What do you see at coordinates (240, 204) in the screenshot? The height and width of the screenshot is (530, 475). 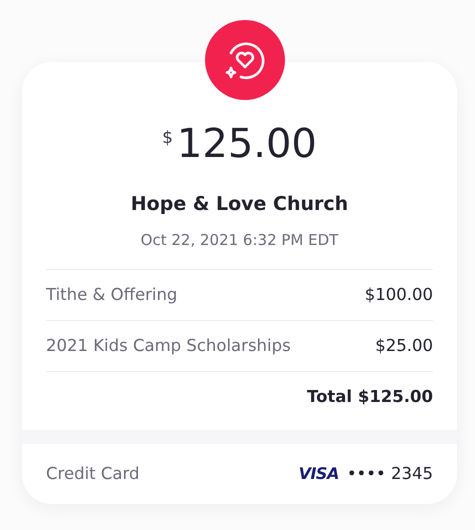 I see `organization-name: Hope & Love Church` at bounding box center [240, 204].